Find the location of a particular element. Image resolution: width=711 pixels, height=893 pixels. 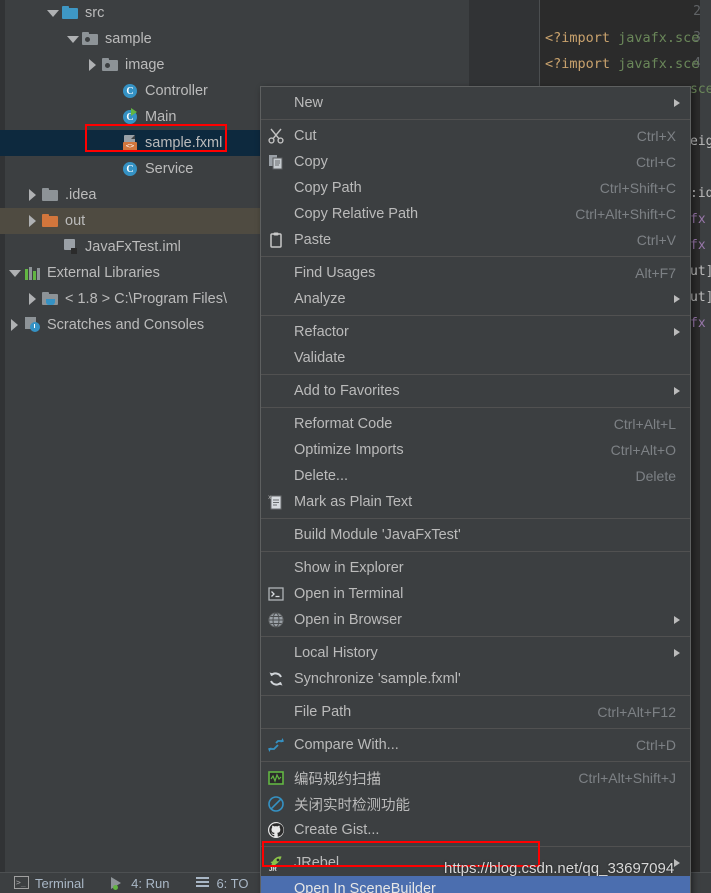

svg-text: x is located at coordinates (270, 497).